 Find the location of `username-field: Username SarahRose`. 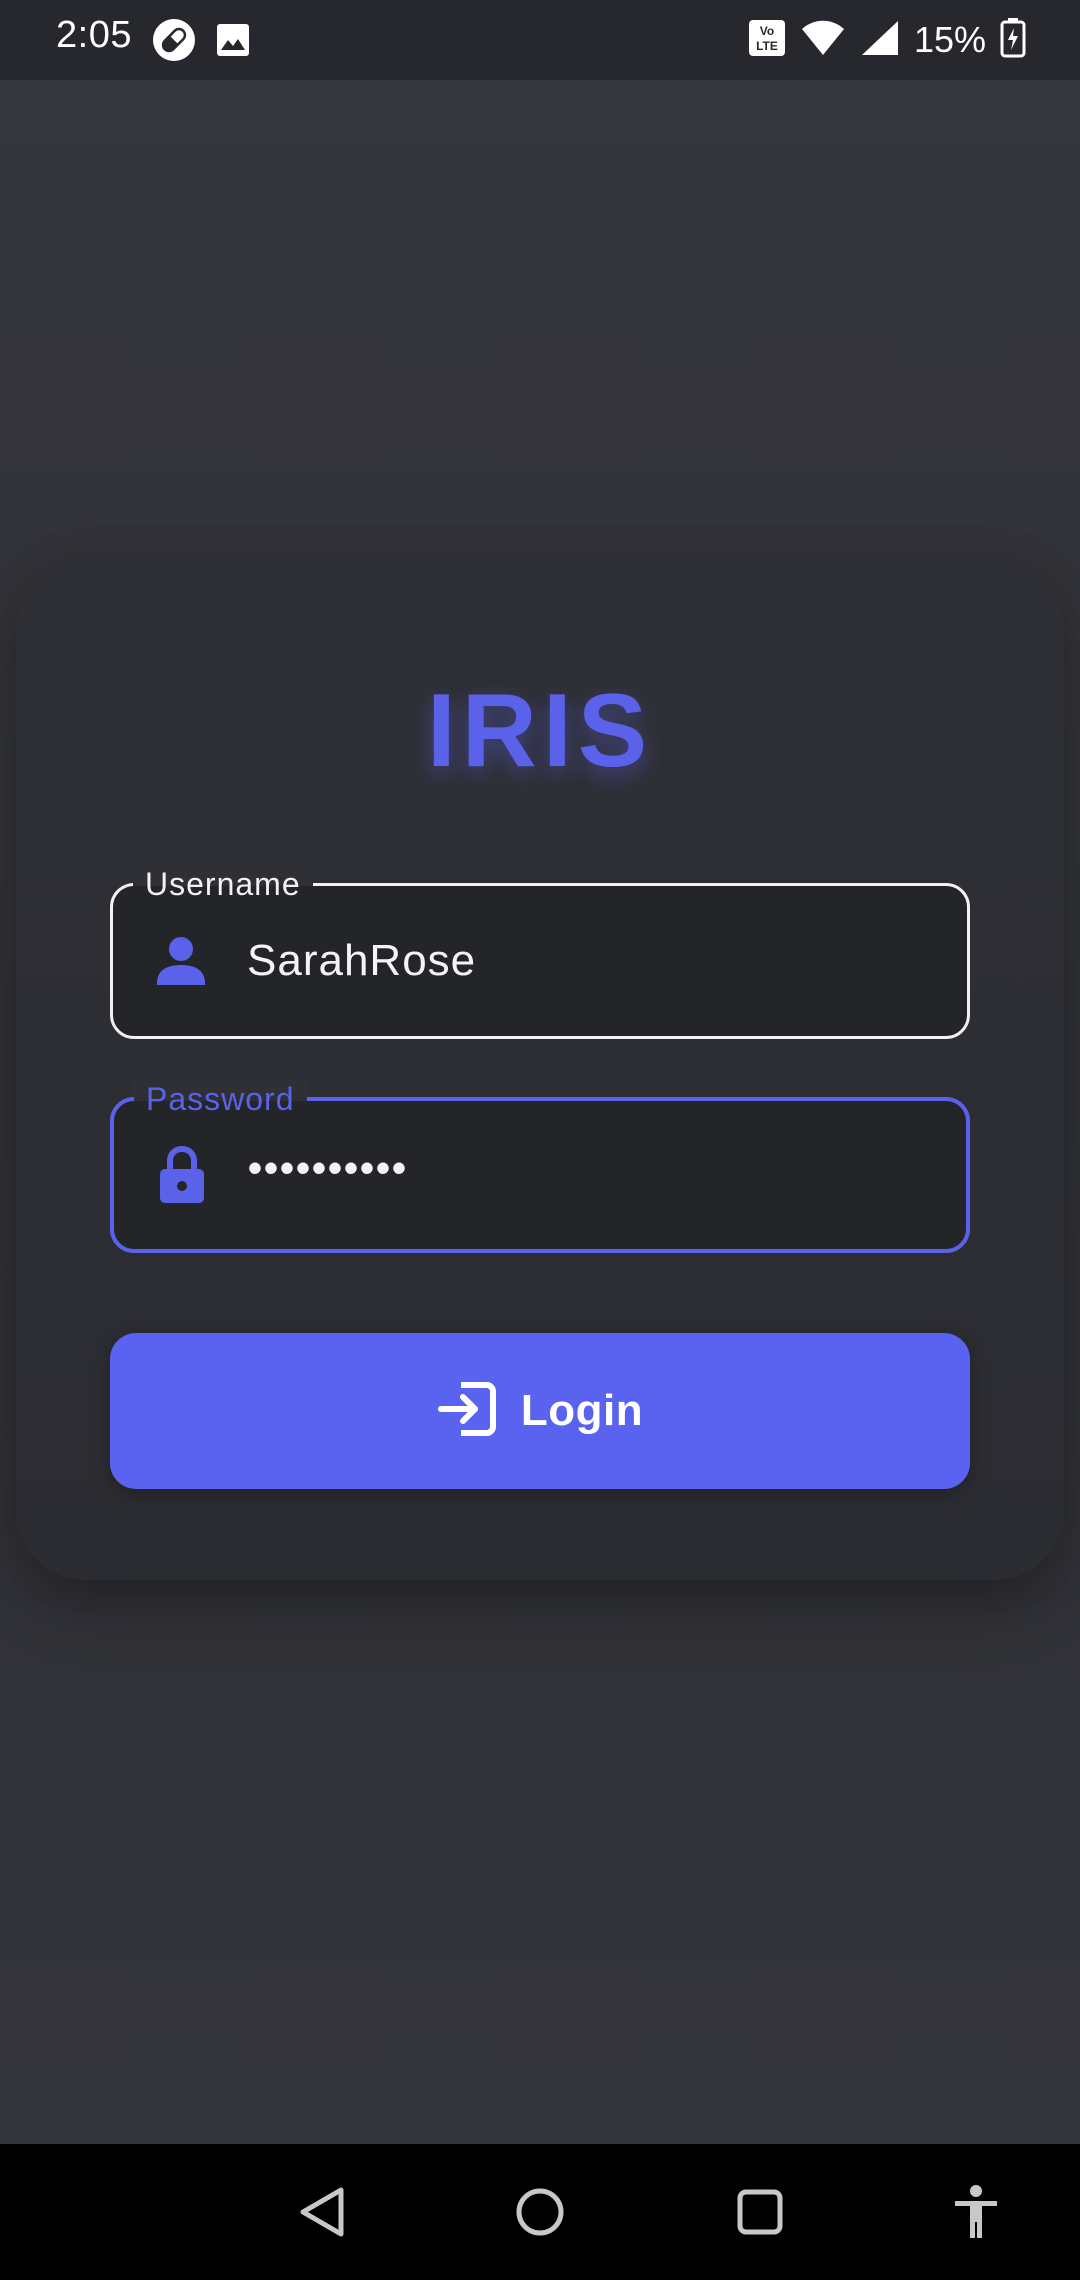

username-field: Username SarahRose is located at coordinates (540, 951).